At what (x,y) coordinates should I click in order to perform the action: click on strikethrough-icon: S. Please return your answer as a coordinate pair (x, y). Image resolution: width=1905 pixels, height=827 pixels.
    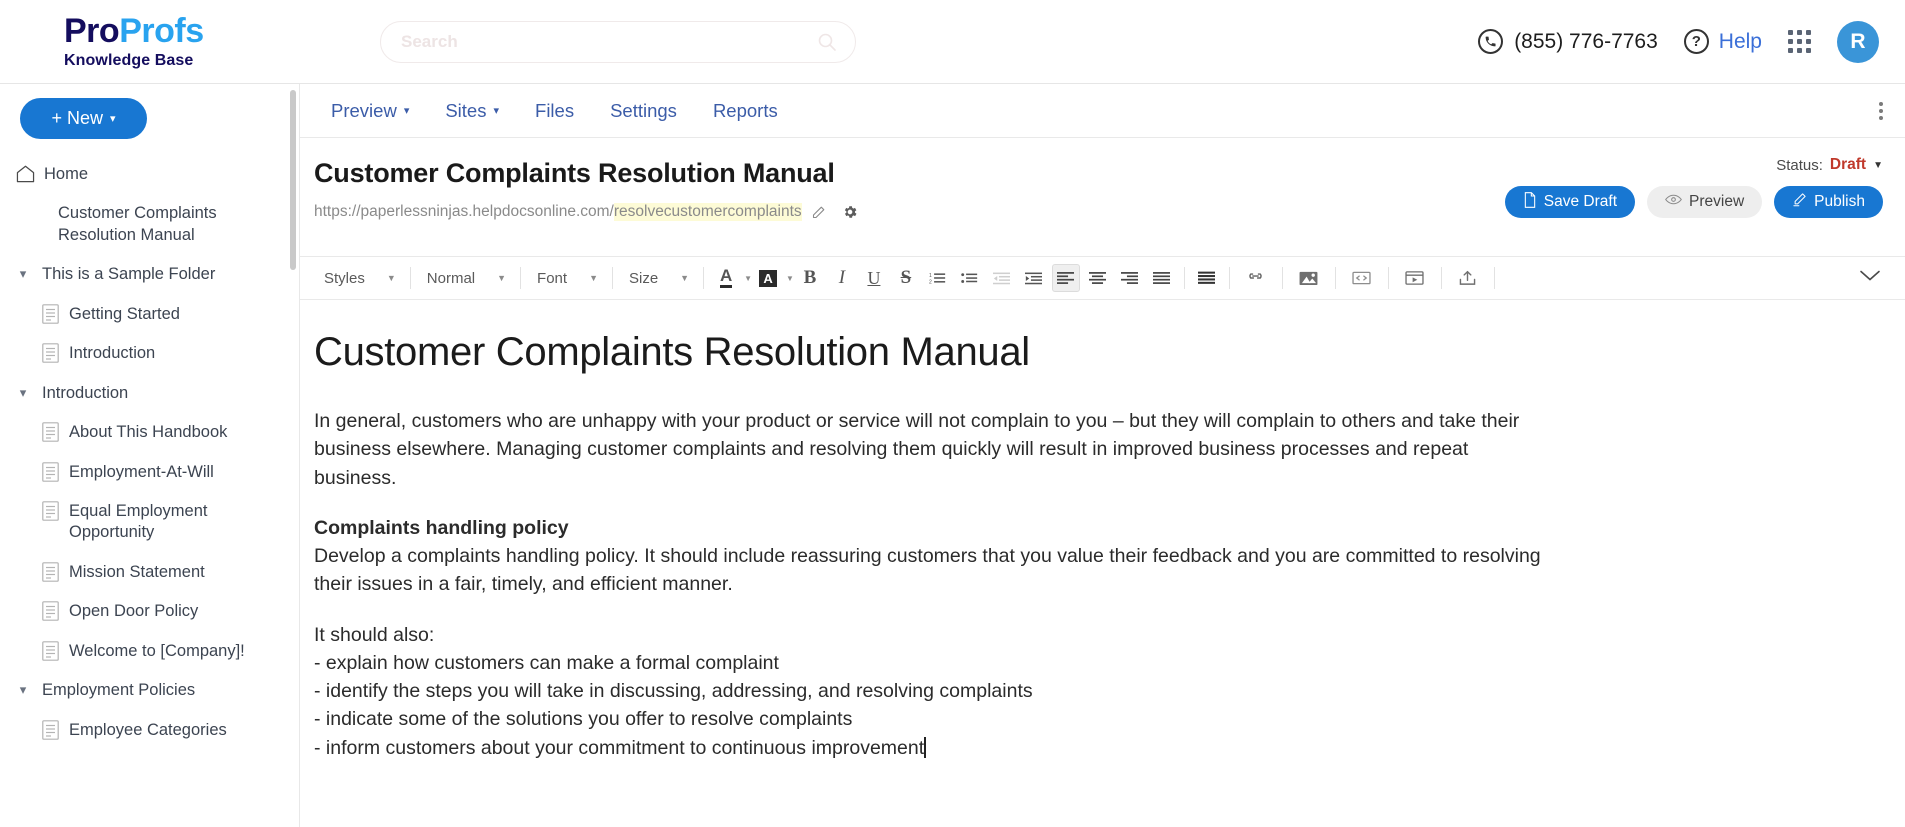
    Looking at the image, I should click on (906, 278).